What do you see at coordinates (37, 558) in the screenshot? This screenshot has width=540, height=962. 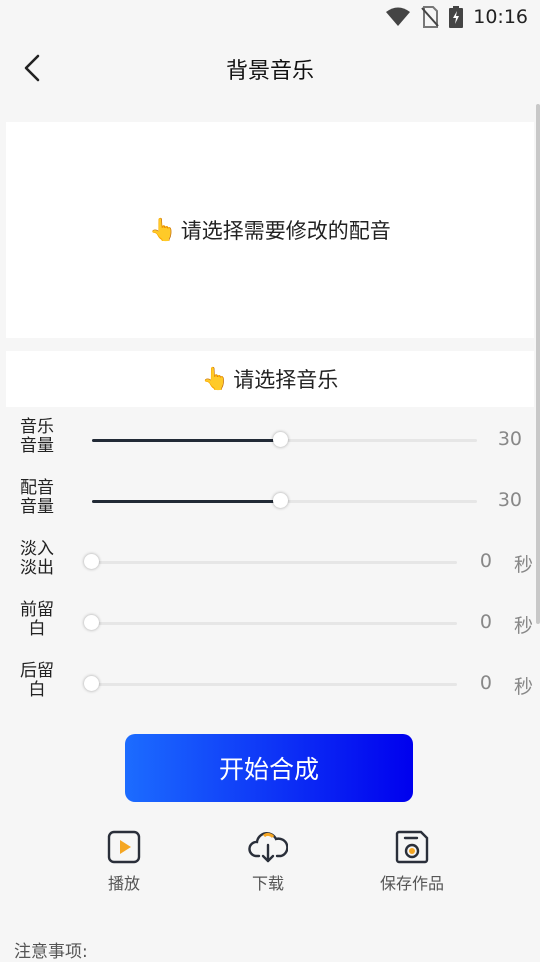 I see `slider-label: 淡入 淡出` at bounding box center [37, 558].